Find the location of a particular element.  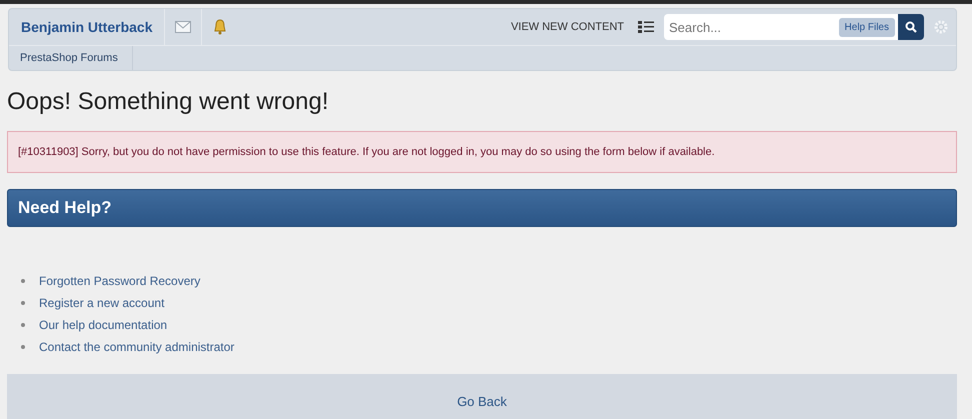

go-back-link: Go Back is located at coordinates (482, 401).